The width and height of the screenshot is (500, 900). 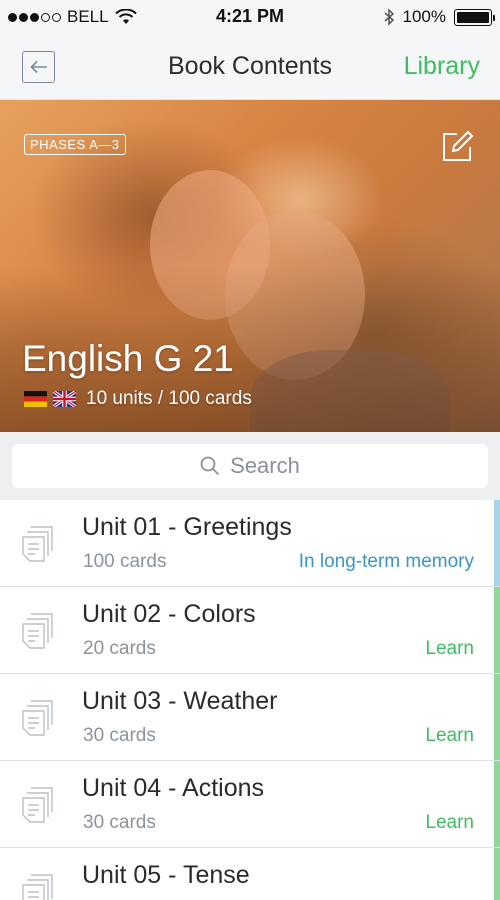 I want to click on list-item: Unit 05 - Tense, so click(x=250, y=874).